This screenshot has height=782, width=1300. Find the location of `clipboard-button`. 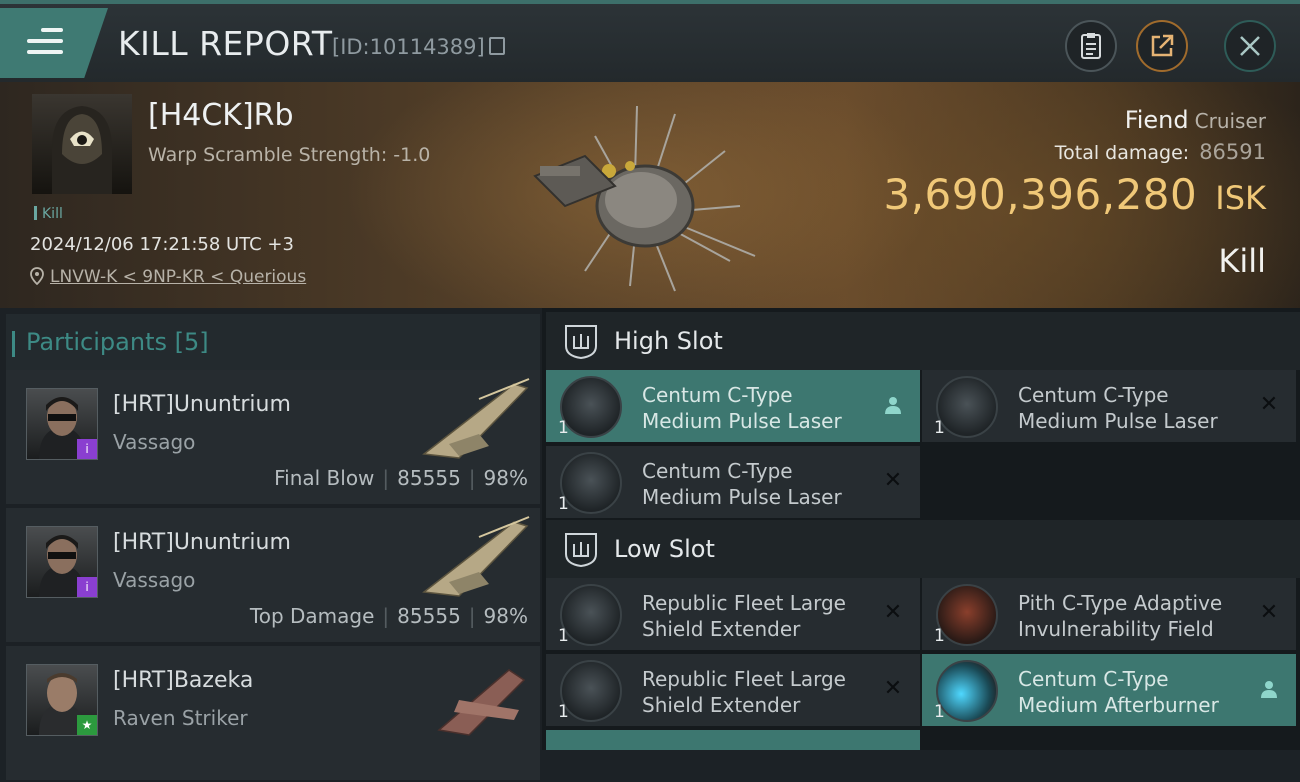

clipboard-button is located at coordinates (1091, 46).